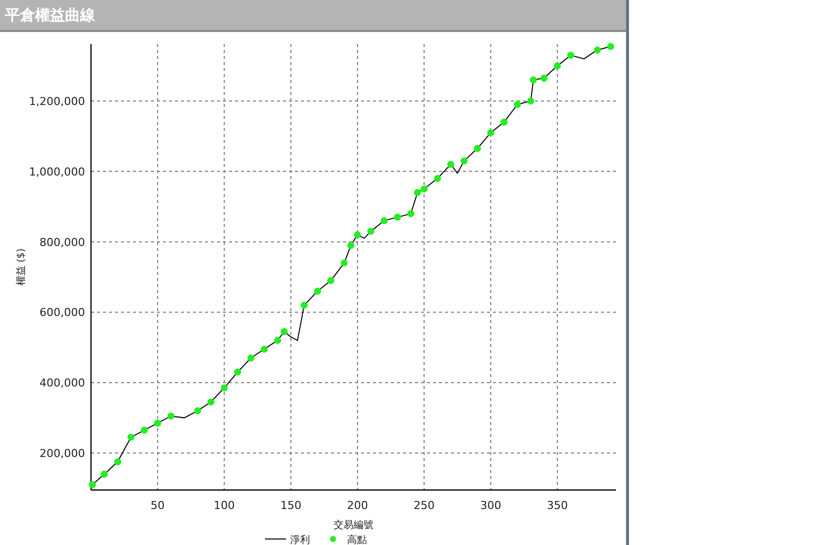 This screenshot has height=545, width=816. Describe the element at coordinates (557, 505) in the screenshot. I see `x-tick-label: 350` at that location.